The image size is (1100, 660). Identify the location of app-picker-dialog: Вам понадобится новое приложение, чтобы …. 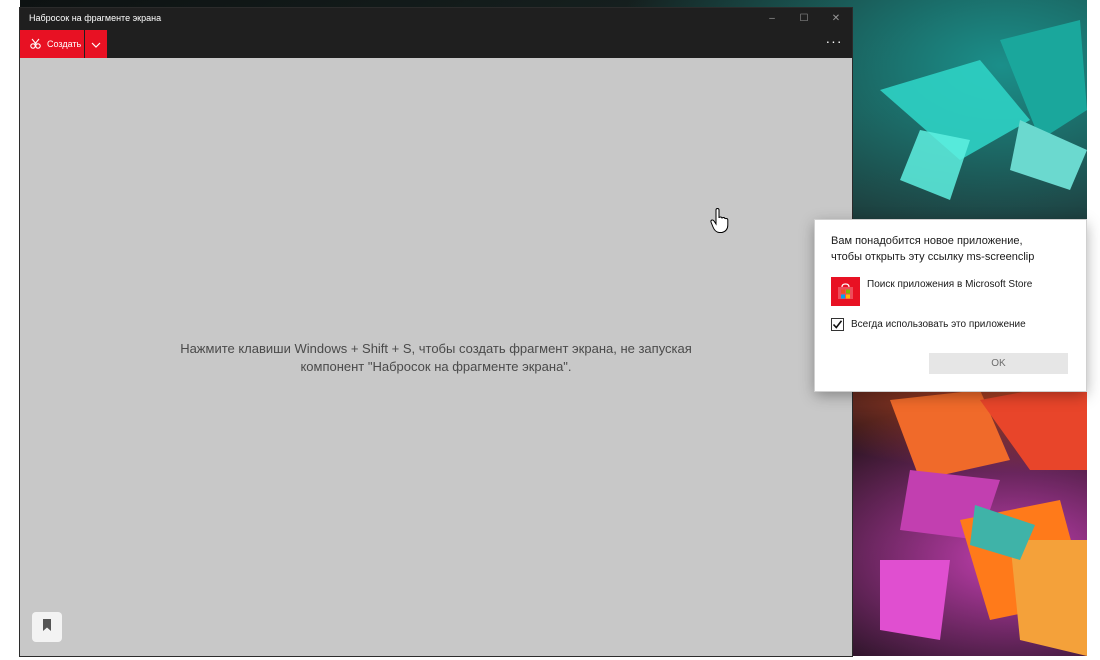
(950, 305).